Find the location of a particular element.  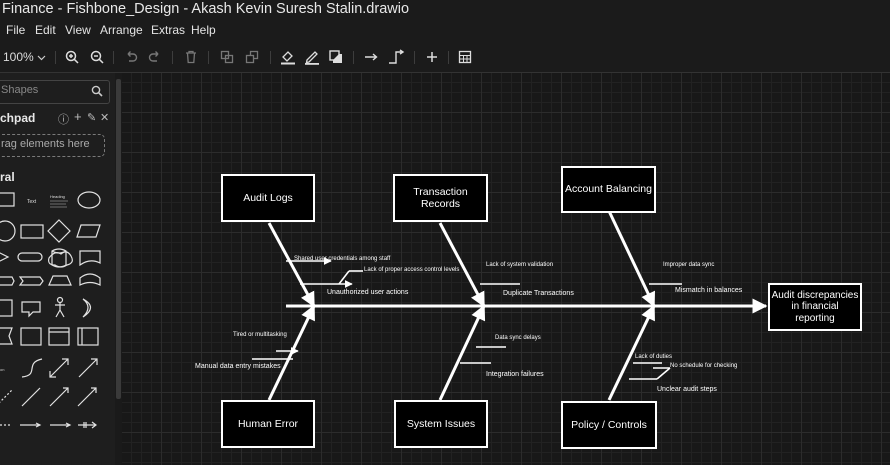

cause-unclear-steps: Unclear audit steps is located at coordinates (687, 389).